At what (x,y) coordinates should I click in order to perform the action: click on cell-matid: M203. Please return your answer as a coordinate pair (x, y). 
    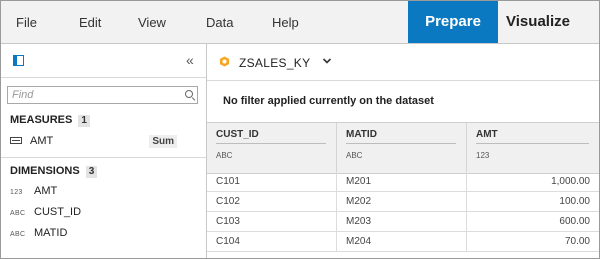
    Looking at the image, I should click on (402, 222).